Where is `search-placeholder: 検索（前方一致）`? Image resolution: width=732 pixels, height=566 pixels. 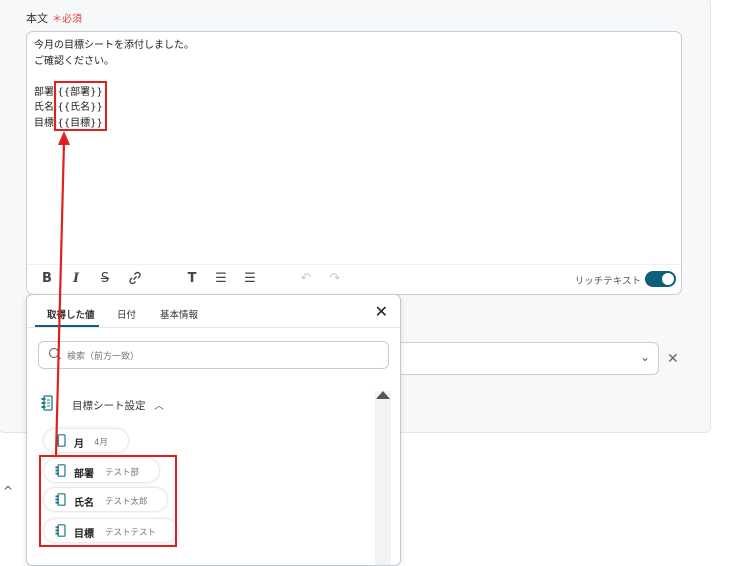
search-placeholder: 検索（前方一致） is located at coordinates (103, 357).